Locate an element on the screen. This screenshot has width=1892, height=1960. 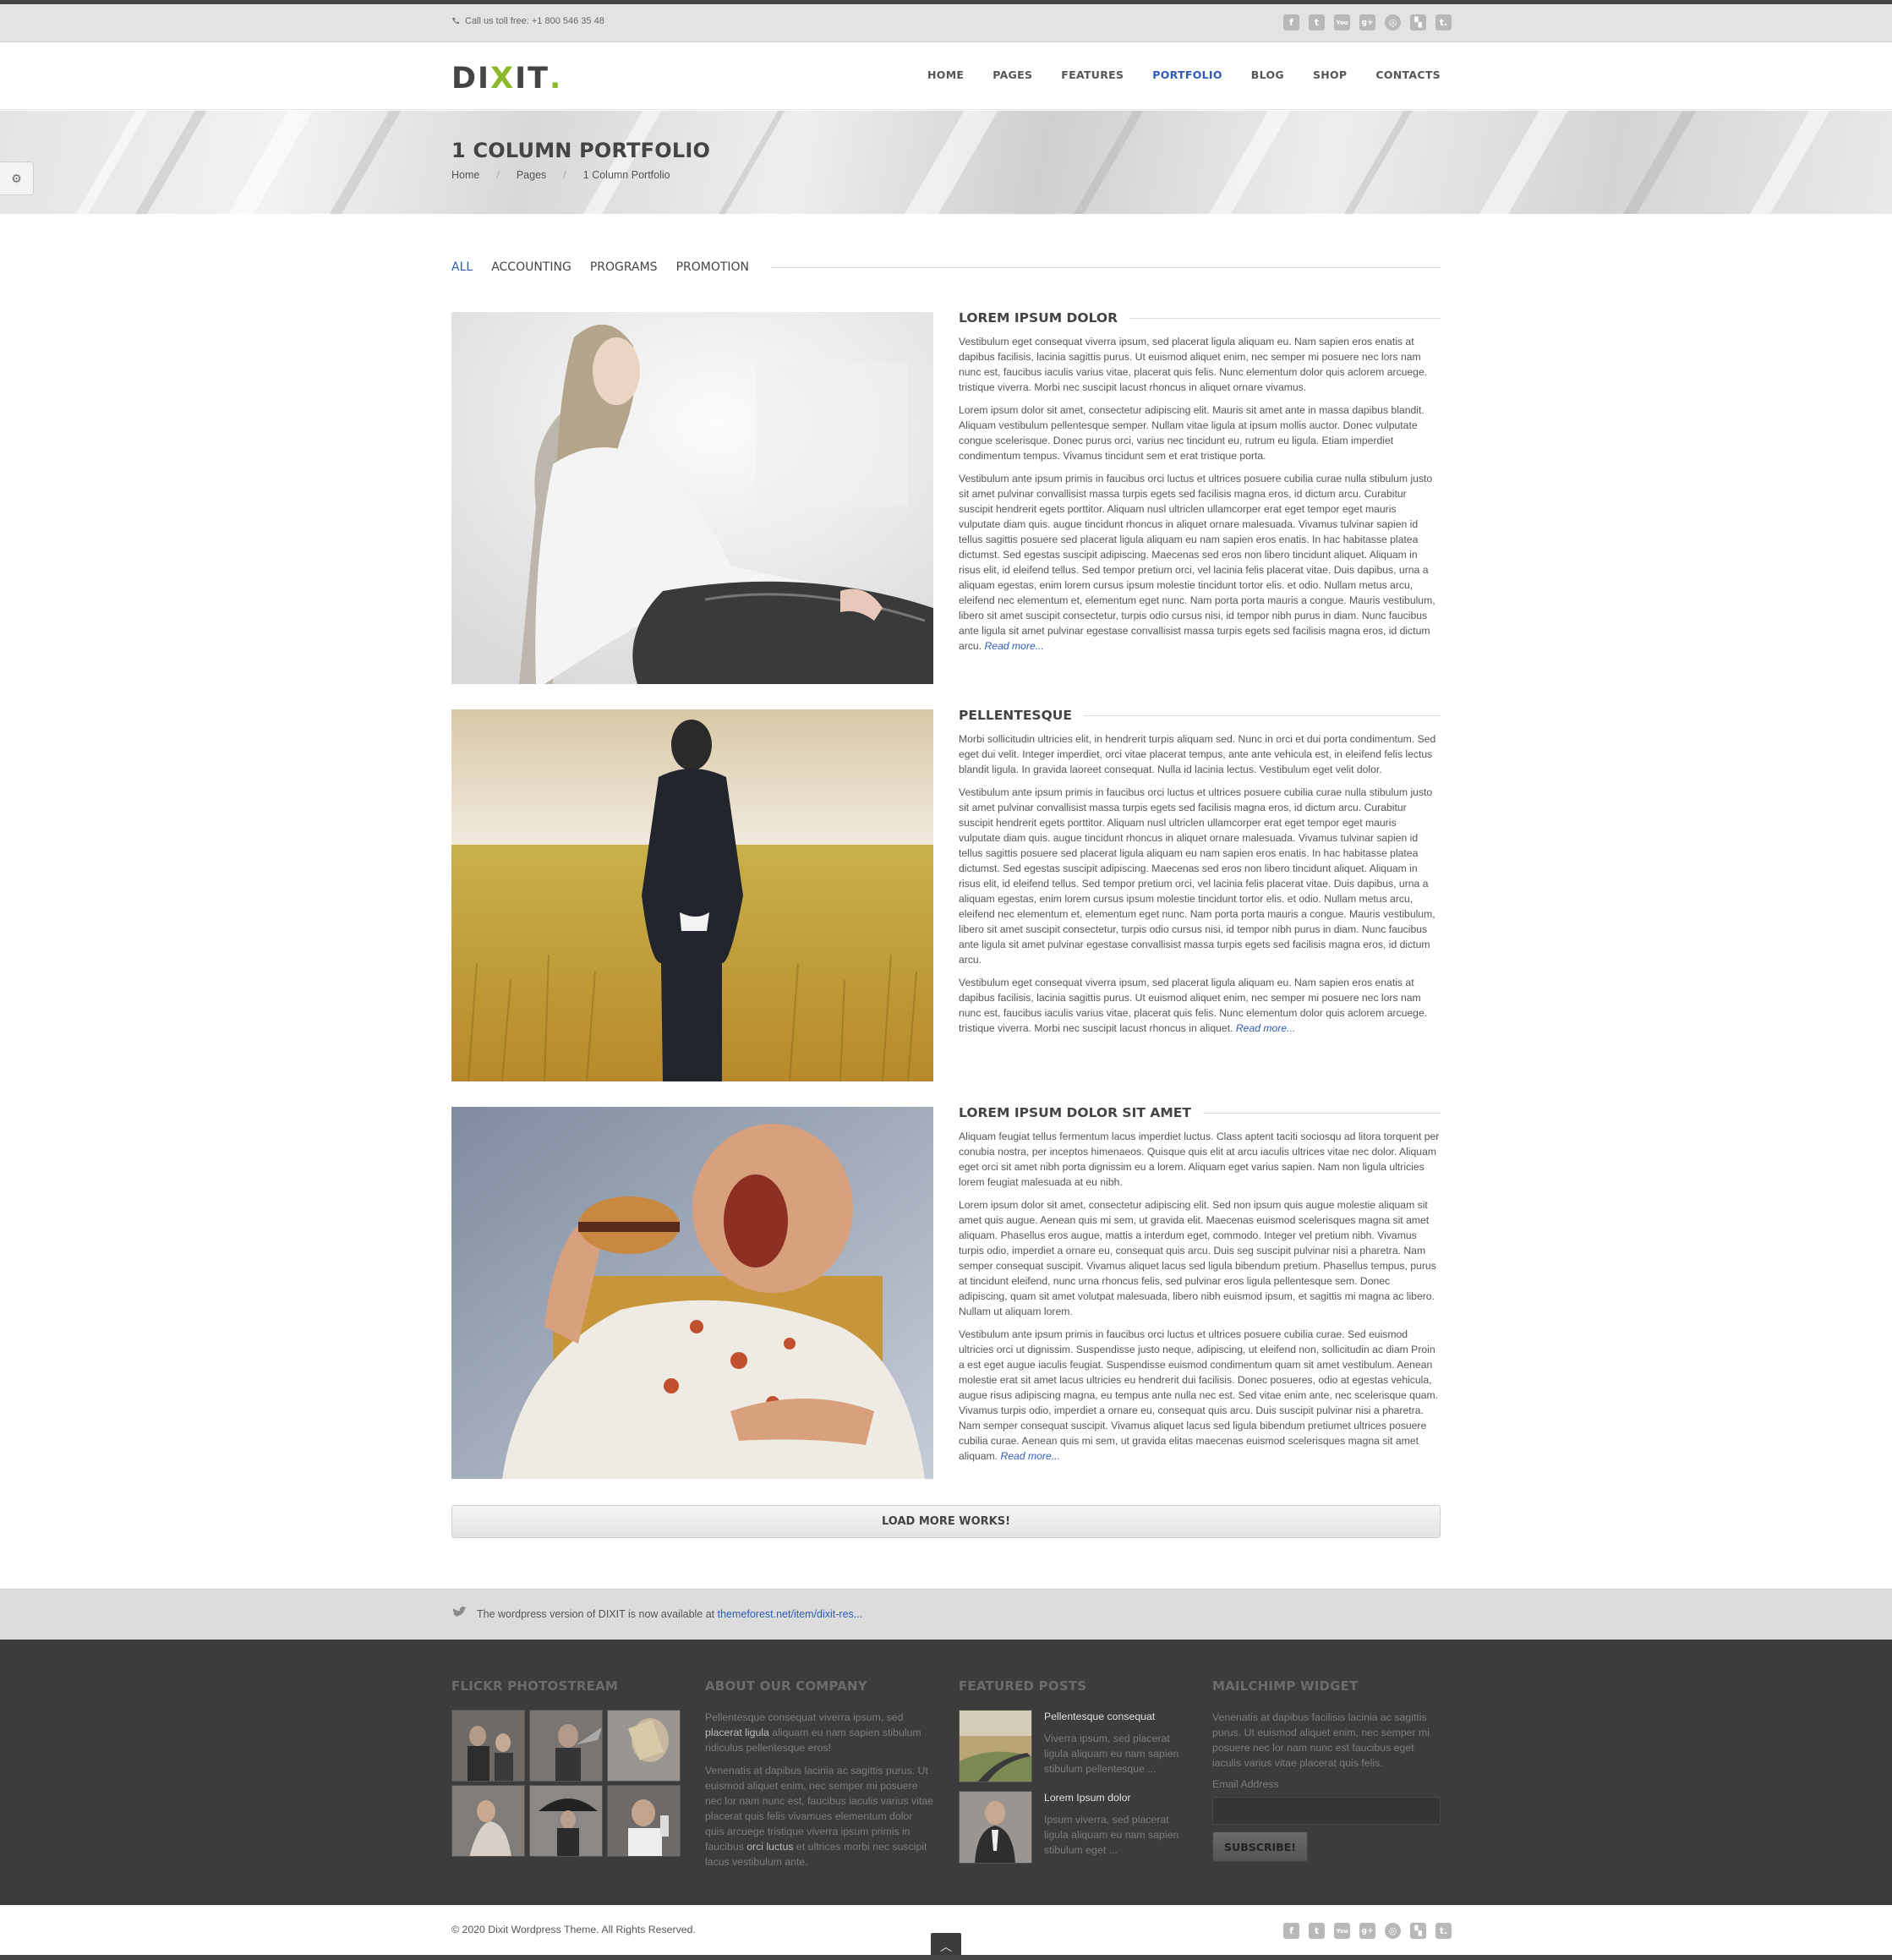
portfolio-item-title: PELLENTESQUE is located at coordinates (1200, 715).